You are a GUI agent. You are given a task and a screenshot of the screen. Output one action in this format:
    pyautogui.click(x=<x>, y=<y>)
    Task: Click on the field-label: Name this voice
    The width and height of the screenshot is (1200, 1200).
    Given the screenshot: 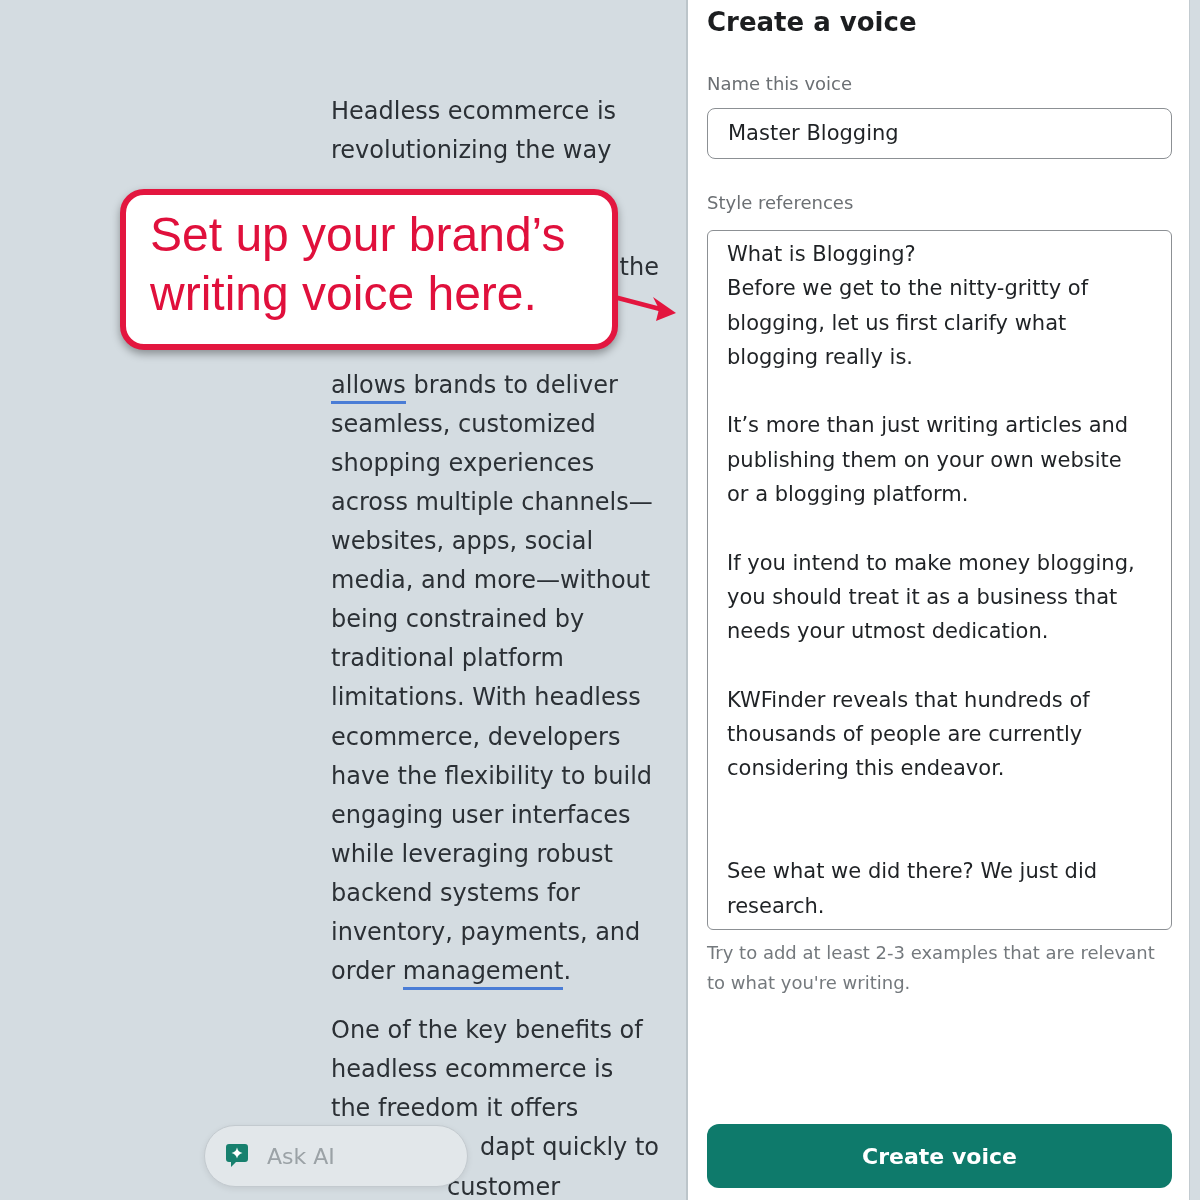 What is the action you would take?
    pyautogui.click(x=780, y=83)
    